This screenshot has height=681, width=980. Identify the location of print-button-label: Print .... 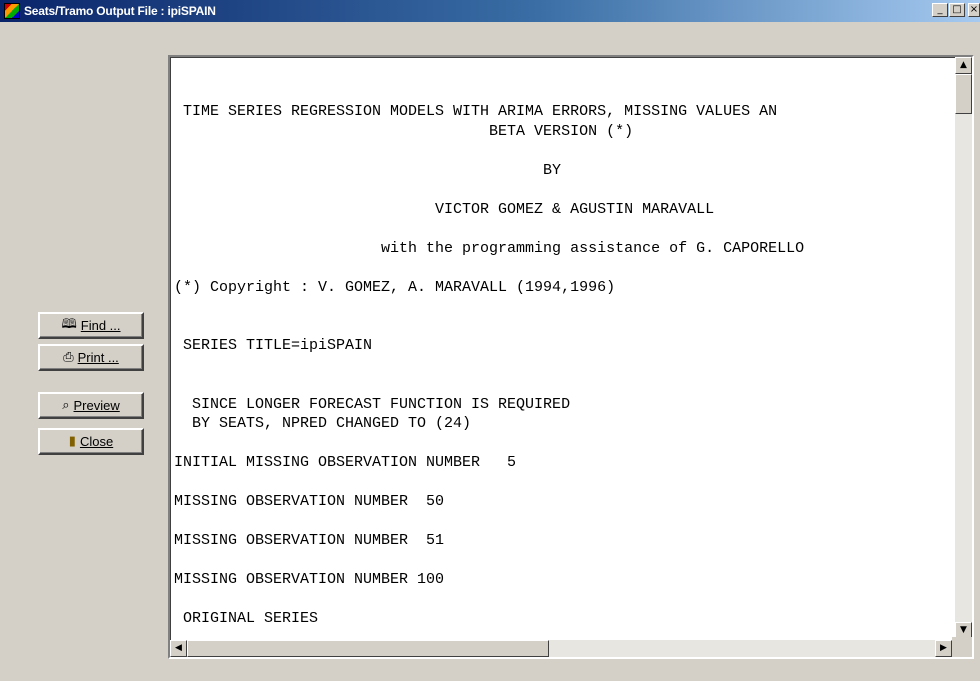
(98, 357).